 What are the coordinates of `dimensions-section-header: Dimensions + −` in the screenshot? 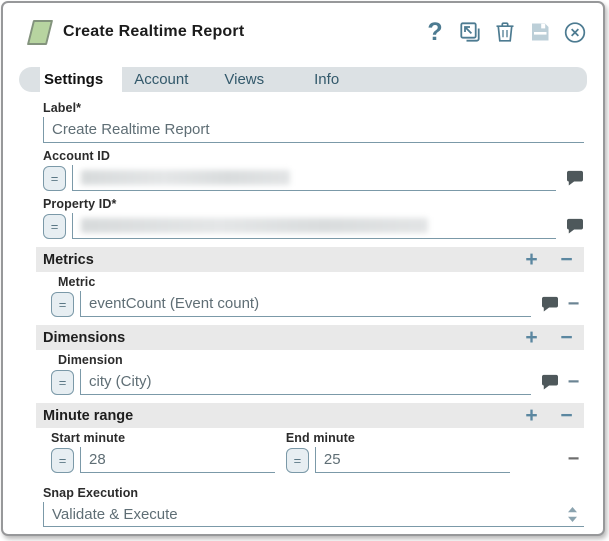 It's located at (310, 337).